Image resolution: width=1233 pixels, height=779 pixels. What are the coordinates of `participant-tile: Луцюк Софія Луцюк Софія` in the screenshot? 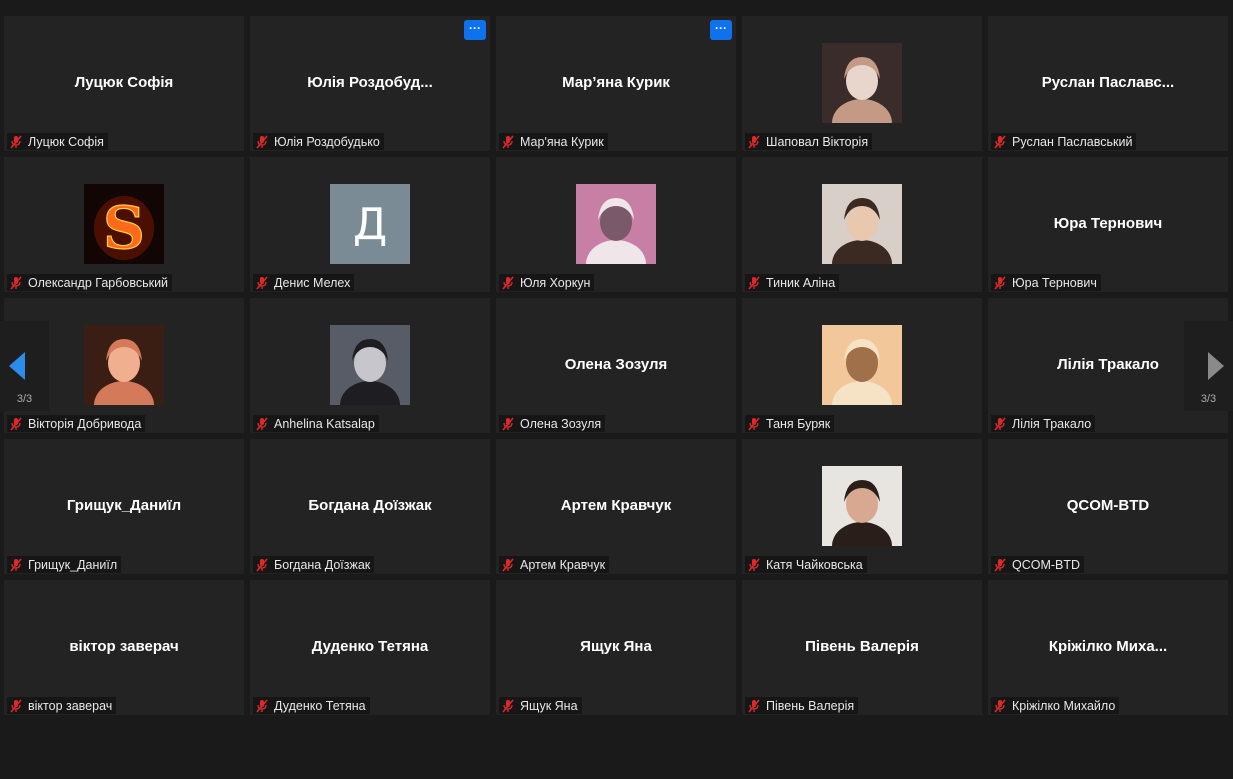 It's located at (124, 83).